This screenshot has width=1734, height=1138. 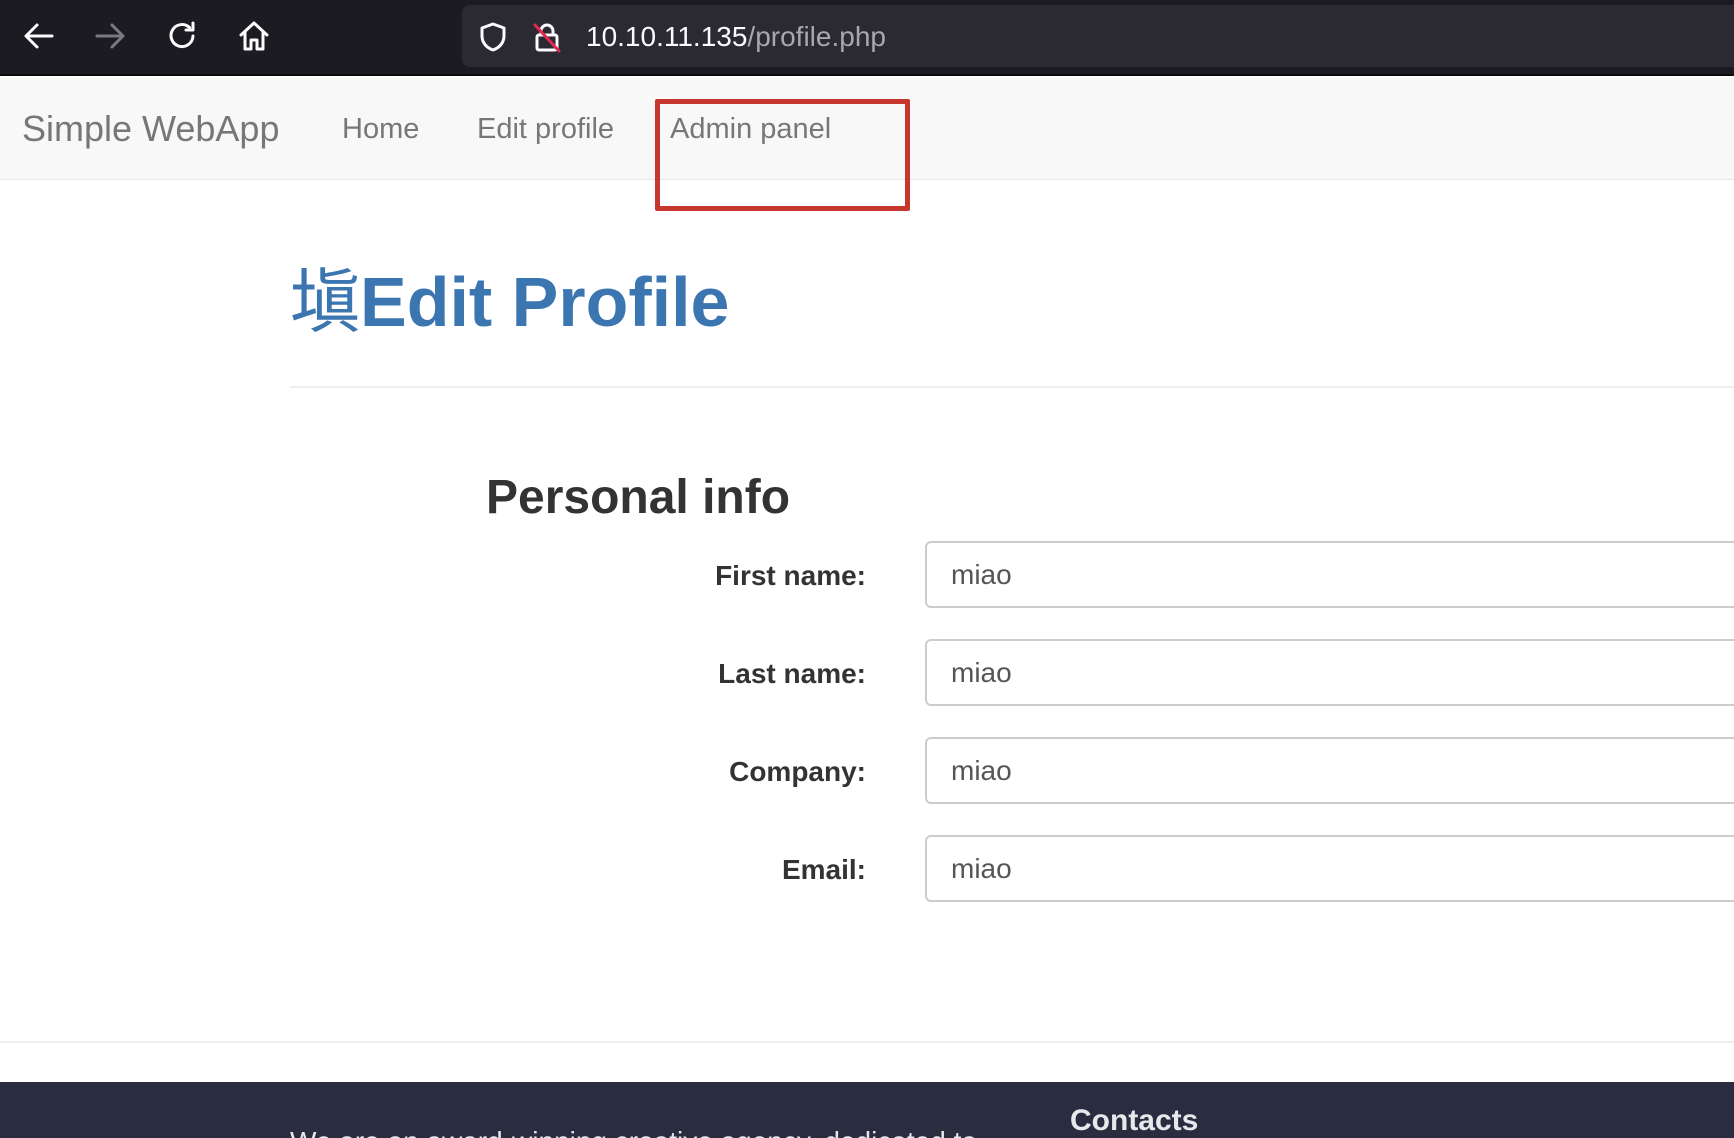 What do you see at coordinates (816, 36) in the screenshot?
I see `url-path: /profile.php` at bounding box center [816, 36].